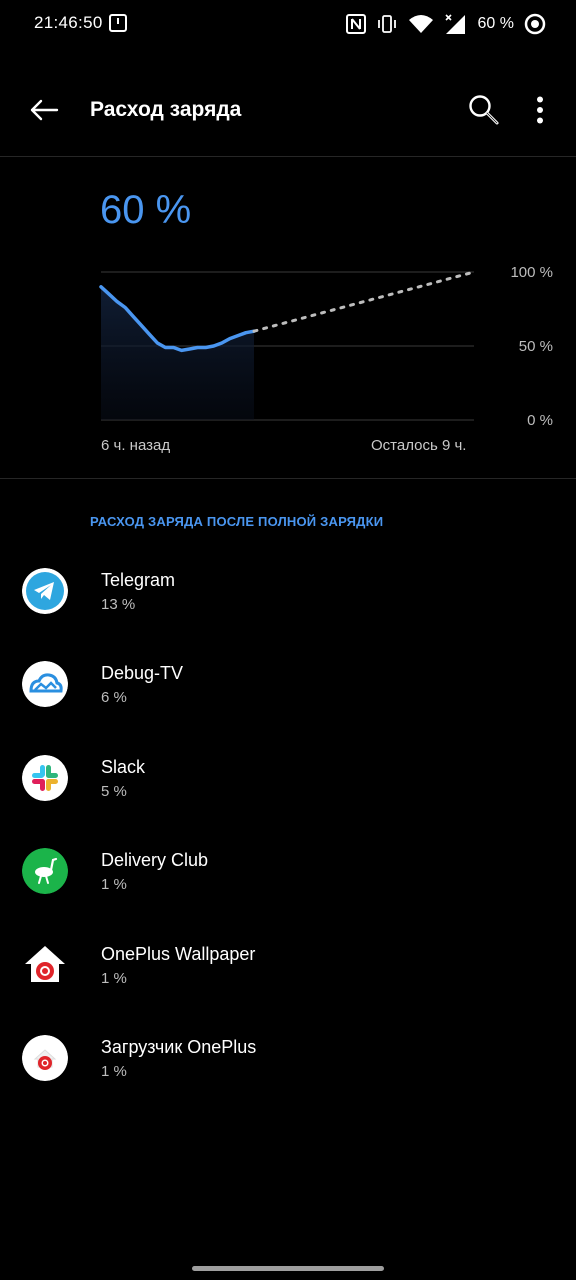 This screenshot has width=576, height=1280. What do you see at coordinates (420, 24) in the screenshot?
I see `wifi-icon` at bounding box center [420, 24].